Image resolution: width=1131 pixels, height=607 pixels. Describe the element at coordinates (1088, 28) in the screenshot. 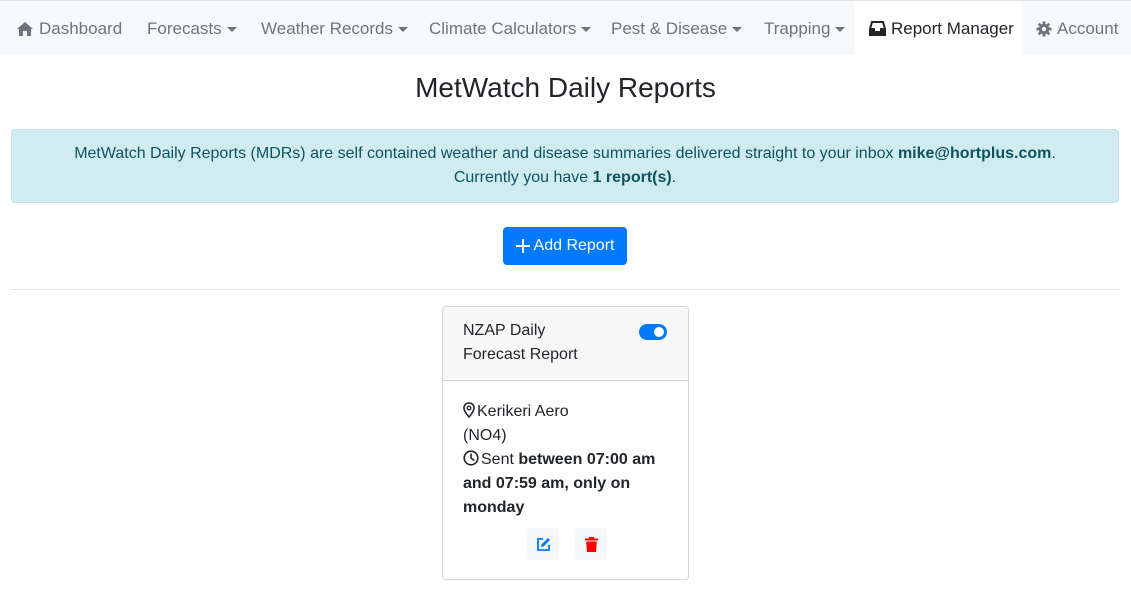

I see `nav-account-label: Account` at that location.